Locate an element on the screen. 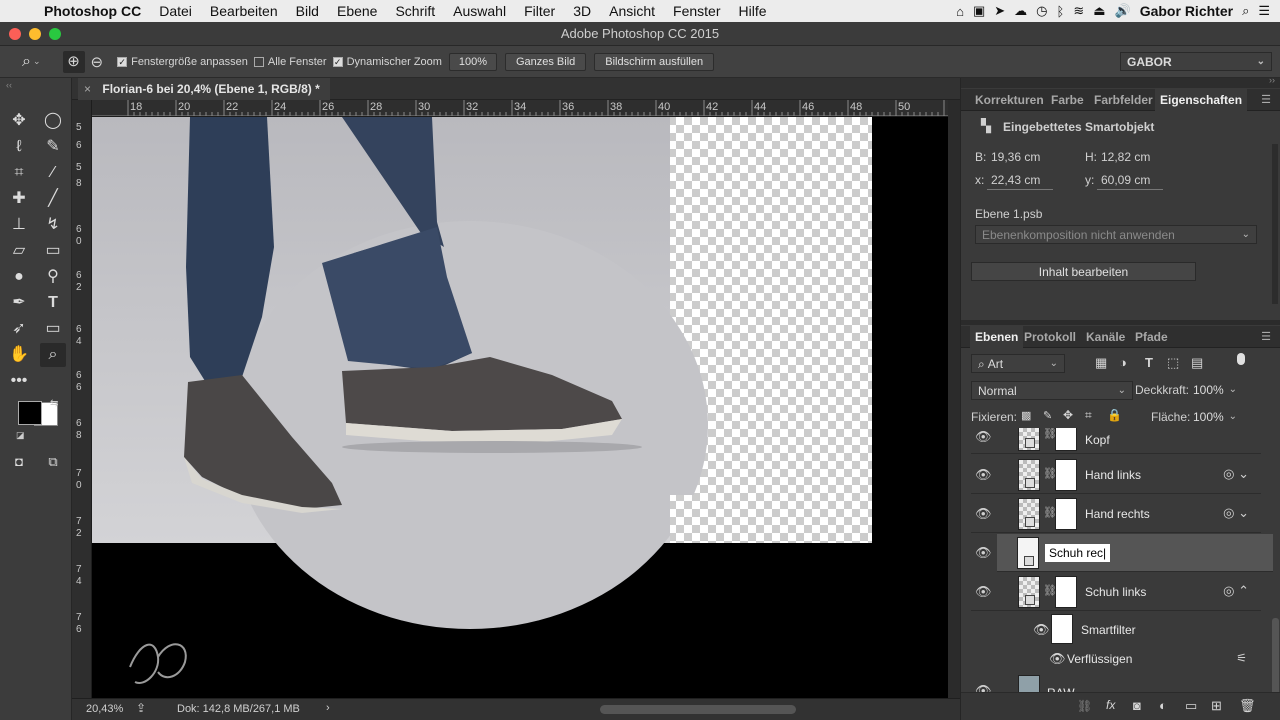  clone-stamp-tool-icon: ⊥ is located at coordinates (19, 225).